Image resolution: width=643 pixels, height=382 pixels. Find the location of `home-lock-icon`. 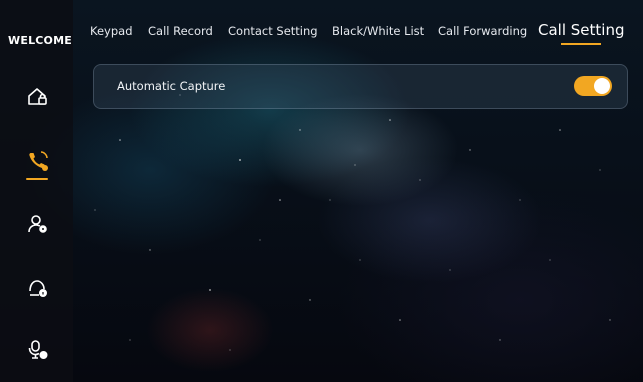

home-lock-icon is located at coordinates (37, 96).